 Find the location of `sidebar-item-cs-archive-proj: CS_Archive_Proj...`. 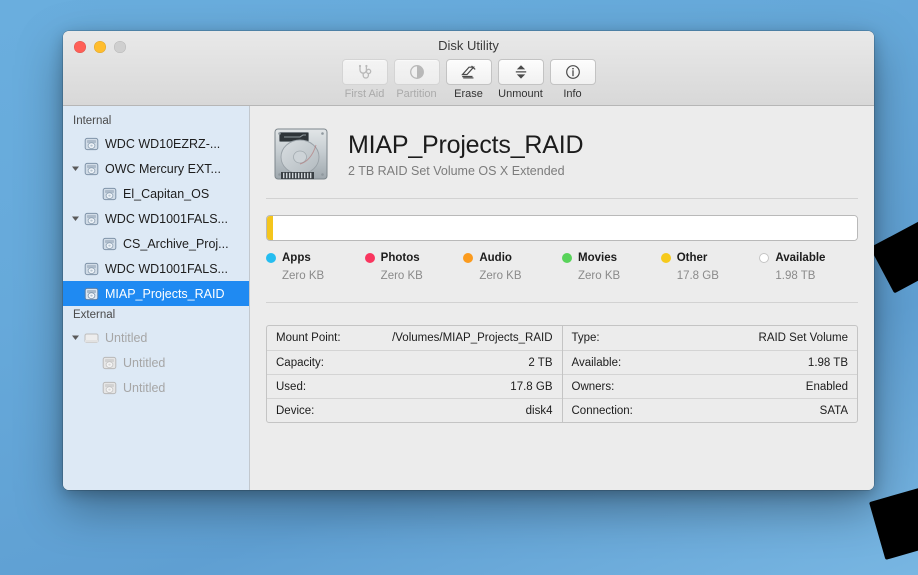

sidebar-item-cs-archive-proj: CS_Archive_Proj... is located at coordinates (156, 243).